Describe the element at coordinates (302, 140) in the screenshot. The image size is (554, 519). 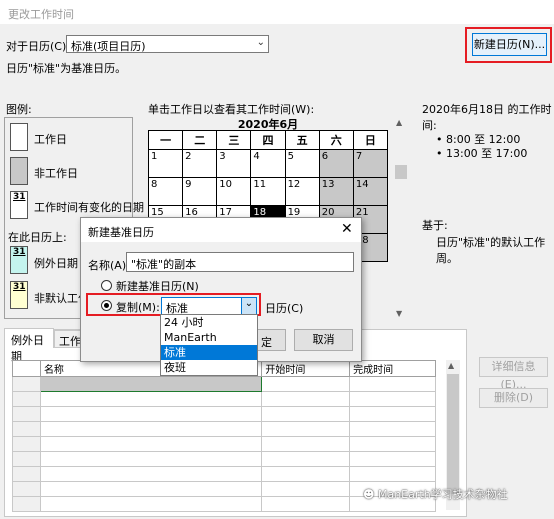
I see `weekday-header: 五` at that location.